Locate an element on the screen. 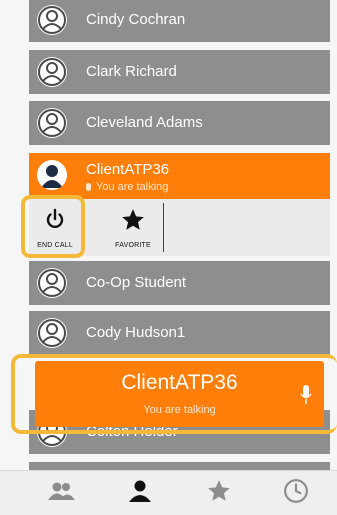 The image size is (337, 515). favorite-label: FAVORITE is located at coordinates (133, 245).